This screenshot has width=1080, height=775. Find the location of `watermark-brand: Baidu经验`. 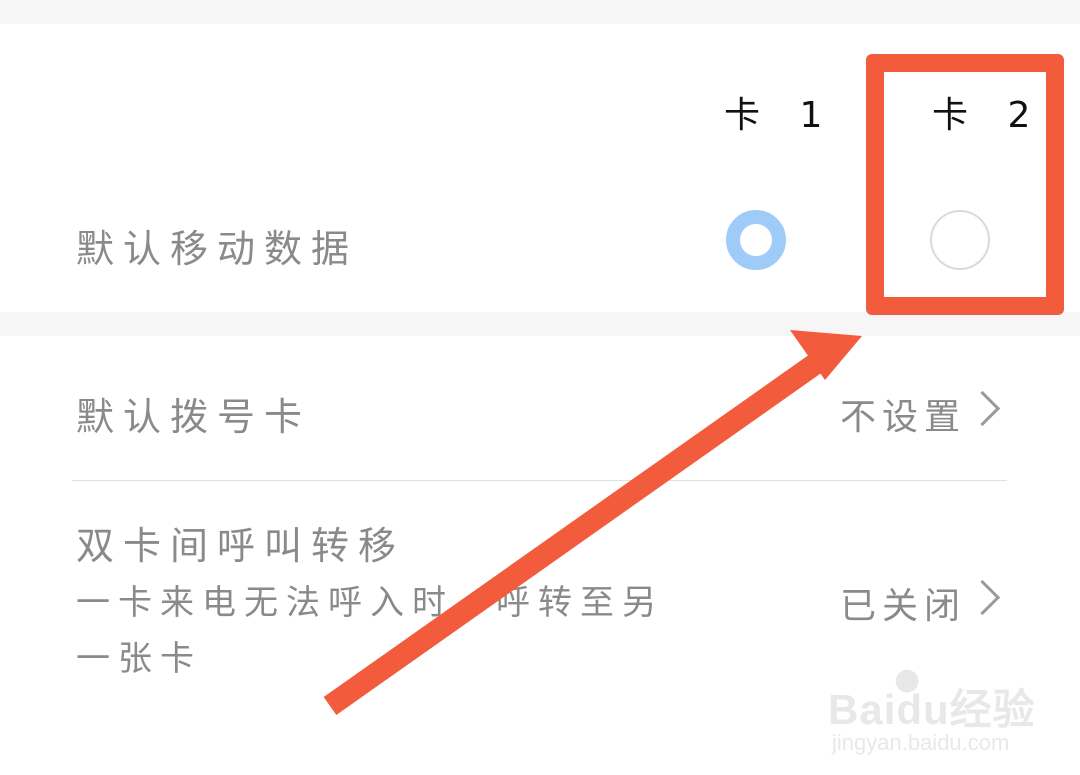

watermark-brand: Baidu经验 is located at coordinates (932, 709).